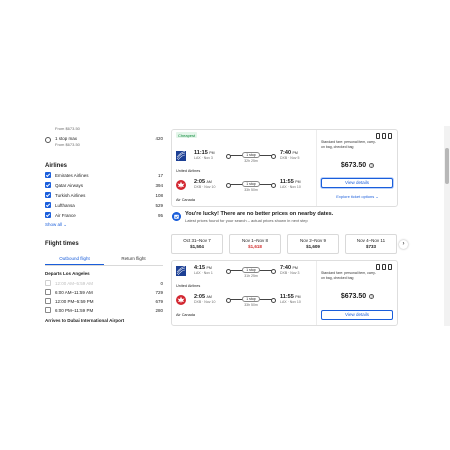 This screenshot has width=450, height=450. What do you see at coordinates (74, 292) in the screenshot?
I see `time-range-label: 6:00 AM–11:59 AM` at bounding box center [74, 292].